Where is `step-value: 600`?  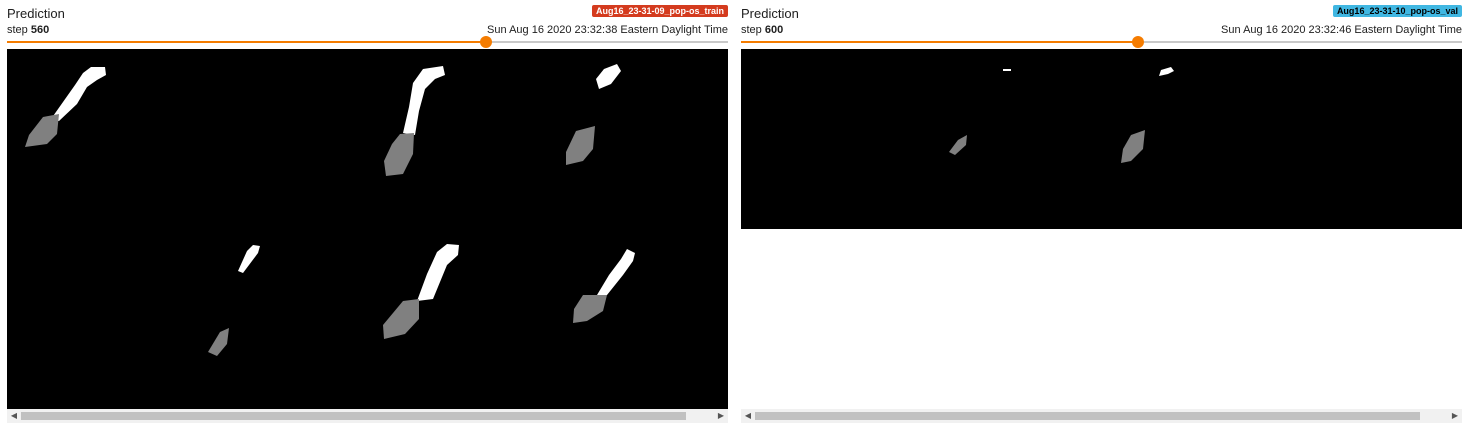
step-value: 600 is located at coordinates (774, 30).